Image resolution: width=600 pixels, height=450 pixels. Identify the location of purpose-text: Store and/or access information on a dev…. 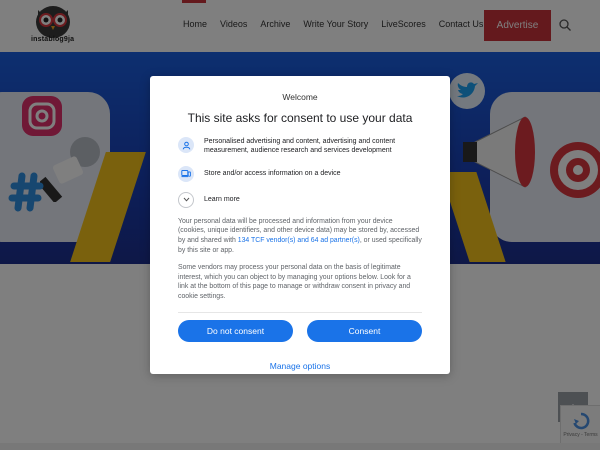
(272, 173).